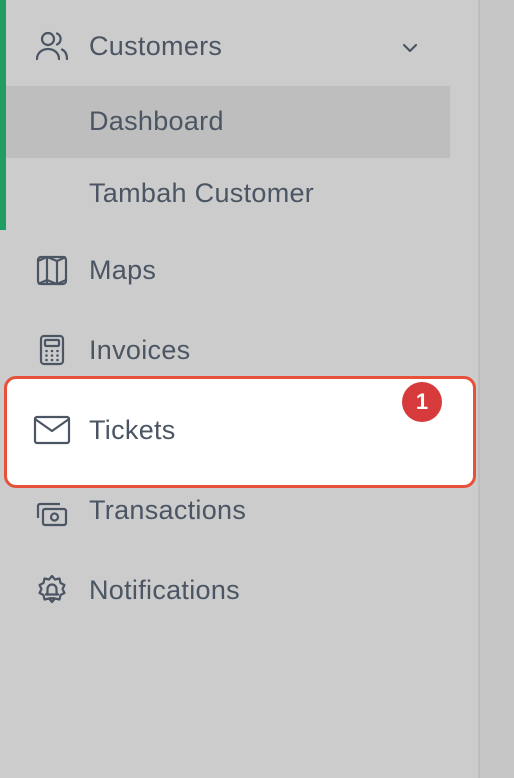 Image resolution: width=514 pixels, height=778 pixels. I want to click on submenu-item-tambah-customer: Tambah Customer, so click(201, 193).